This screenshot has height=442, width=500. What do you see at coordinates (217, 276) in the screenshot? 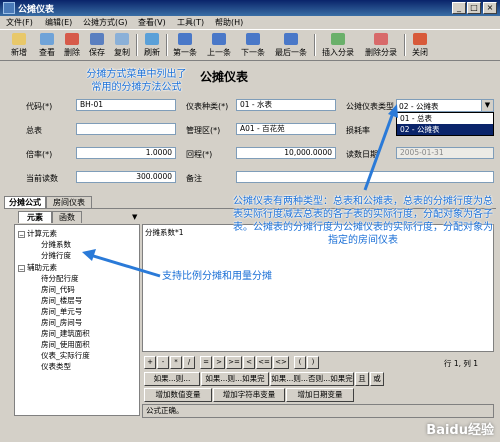
I see `annotation-tree: 支持比例分摊和用量分摊` at bounding box center [217, 276].